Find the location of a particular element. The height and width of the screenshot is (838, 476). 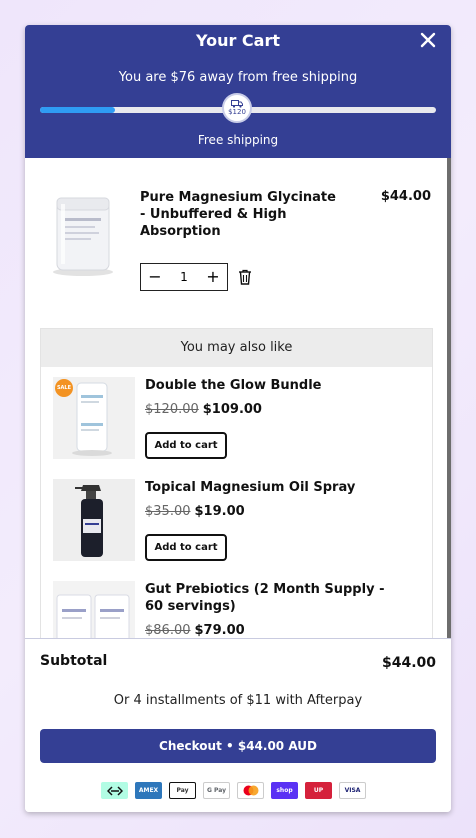

cart-item-price: $44.00 is located at coordinates (405, 196).